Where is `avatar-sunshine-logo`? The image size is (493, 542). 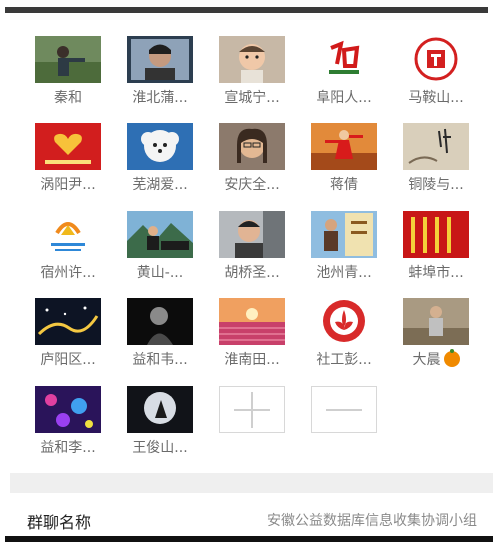 avatar-sunshine-logo is located at coordinates (68, 234).